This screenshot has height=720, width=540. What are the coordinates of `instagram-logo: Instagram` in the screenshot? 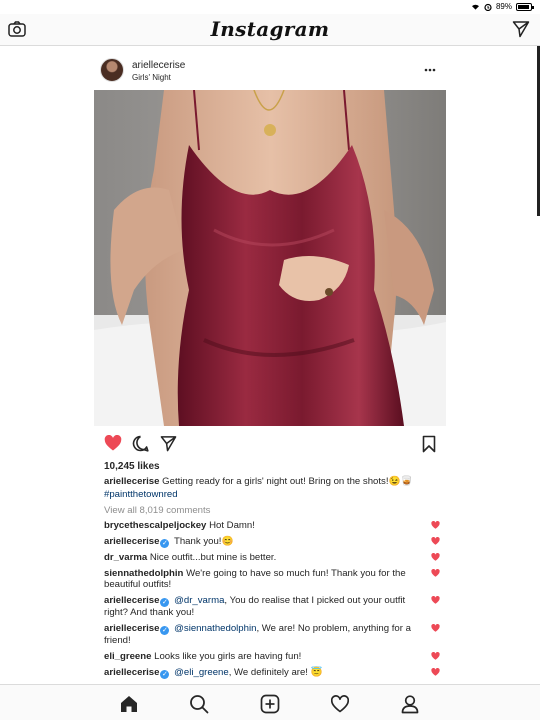 It's located at (270, 29).